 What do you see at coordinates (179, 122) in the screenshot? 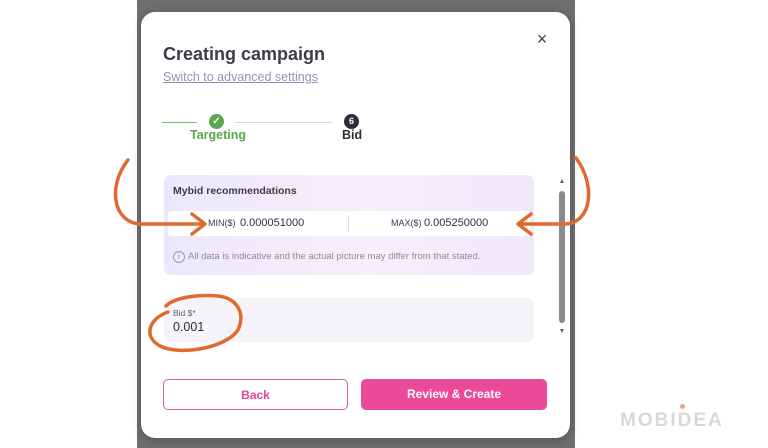
I see `stepper-line-completed` at bounding box center [179, 122].